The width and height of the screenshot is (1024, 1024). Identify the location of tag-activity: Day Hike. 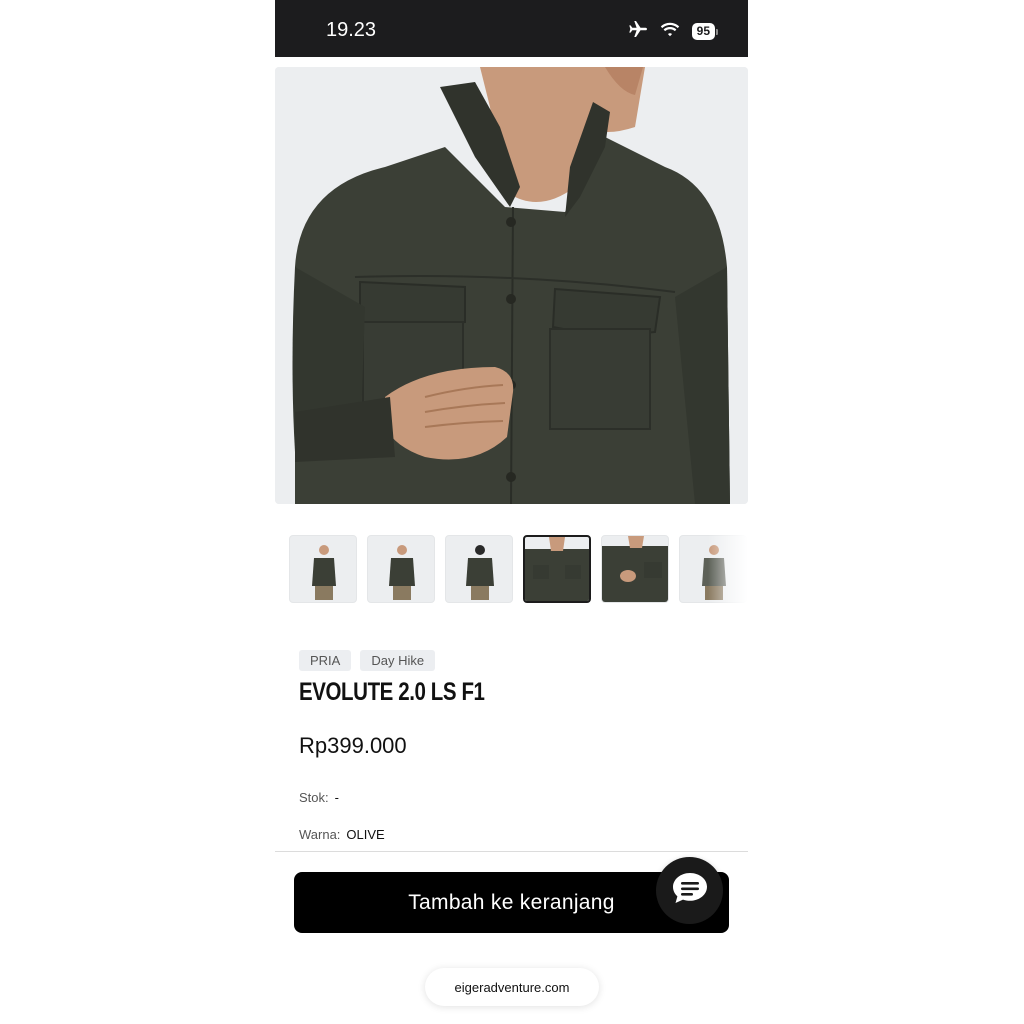
(398, 660).